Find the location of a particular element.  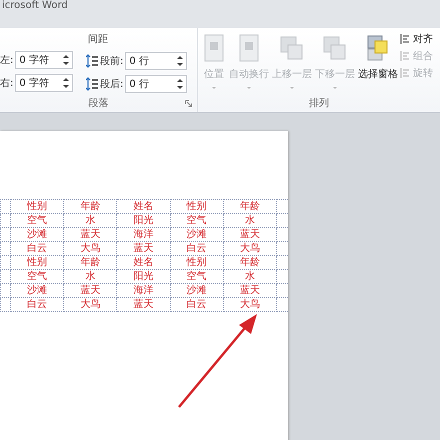

group-label: 排列 is located at coordinates (319, 103).